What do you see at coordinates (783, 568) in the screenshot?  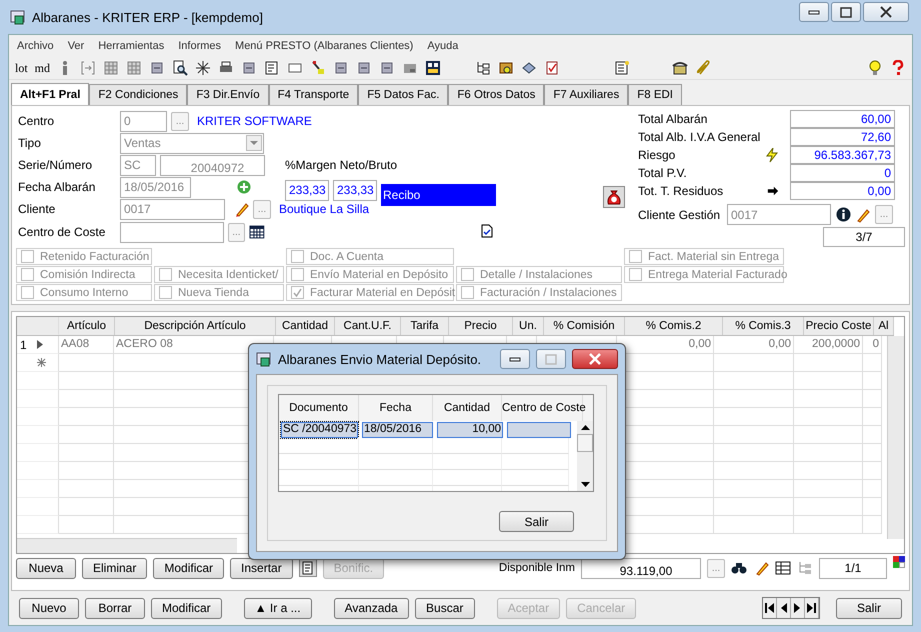 I see `table-icon` at bounding box center [783, 568].